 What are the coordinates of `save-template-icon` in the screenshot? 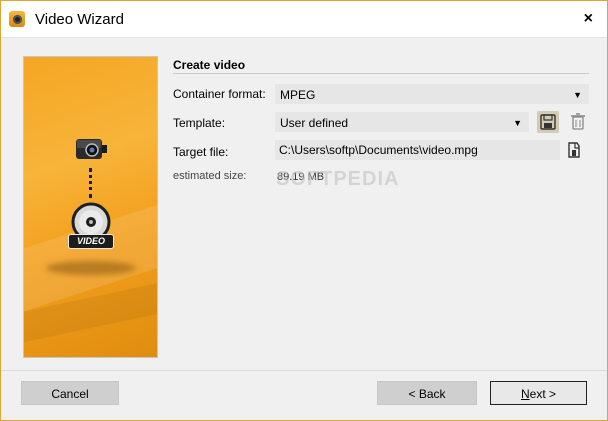 It's located at (548, 122).